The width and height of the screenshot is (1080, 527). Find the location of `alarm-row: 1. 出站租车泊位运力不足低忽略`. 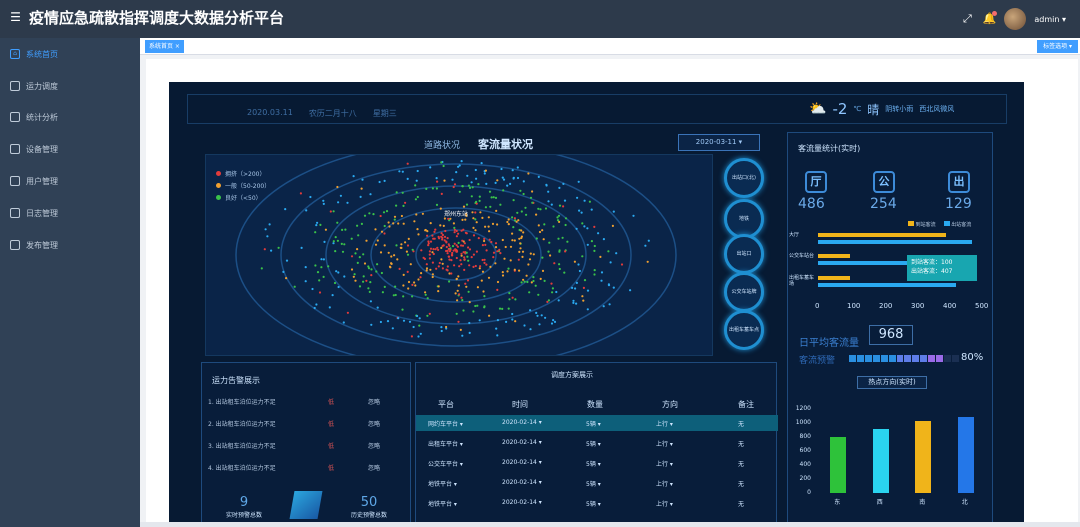

alarm-row: 1. 出站租车泊位运力不足低忽略 is located at coordinates (305, 401).